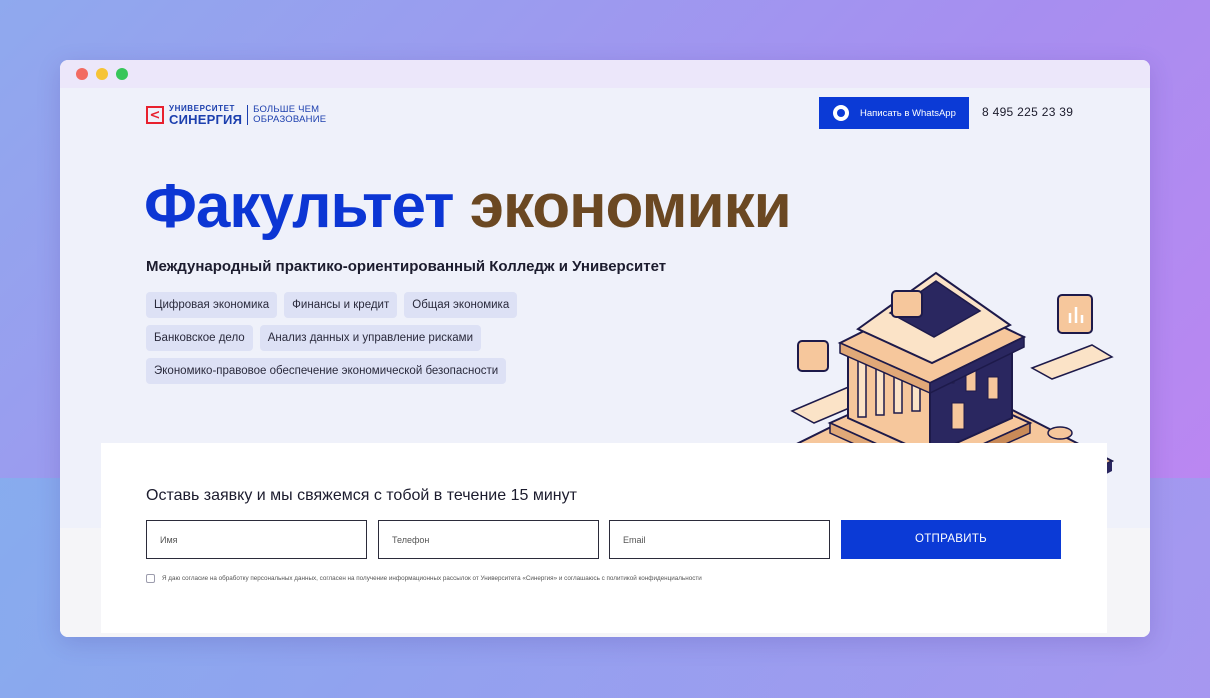  I want to click on tag-banking: Банковское дело, so click(199, 338).